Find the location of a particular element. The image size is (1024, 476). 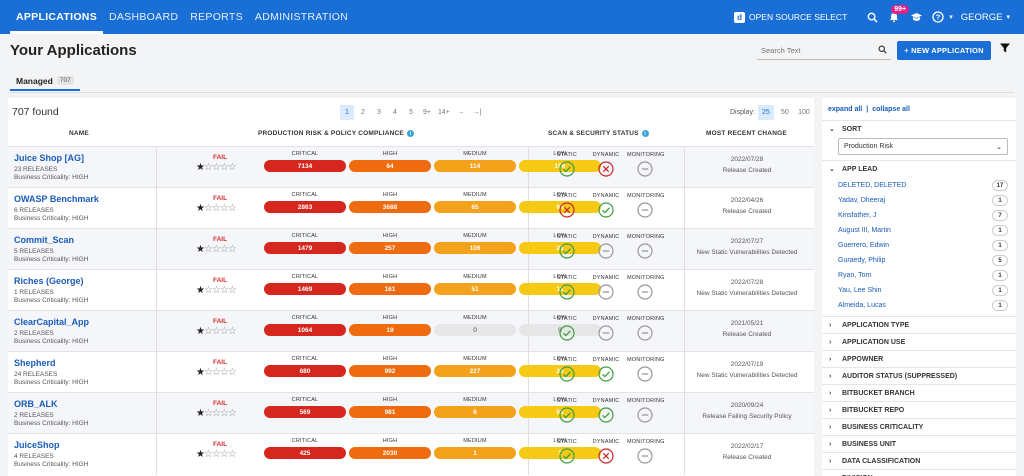

application-name-link: Riches (George) is located at coordinates (49, 281).